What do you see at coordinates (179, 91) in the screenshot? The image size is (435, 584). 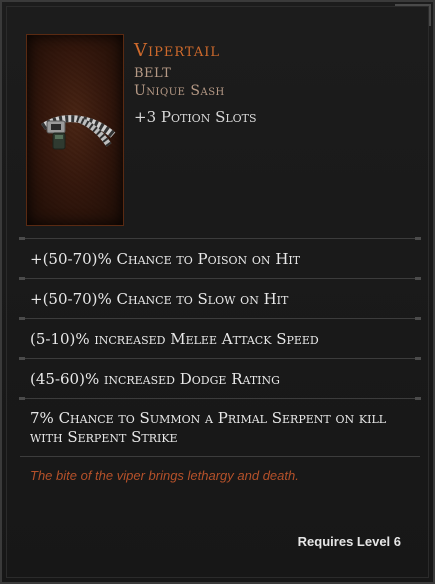 I see `item-rarity: Unique Sash` at bounding box center [179, 91].